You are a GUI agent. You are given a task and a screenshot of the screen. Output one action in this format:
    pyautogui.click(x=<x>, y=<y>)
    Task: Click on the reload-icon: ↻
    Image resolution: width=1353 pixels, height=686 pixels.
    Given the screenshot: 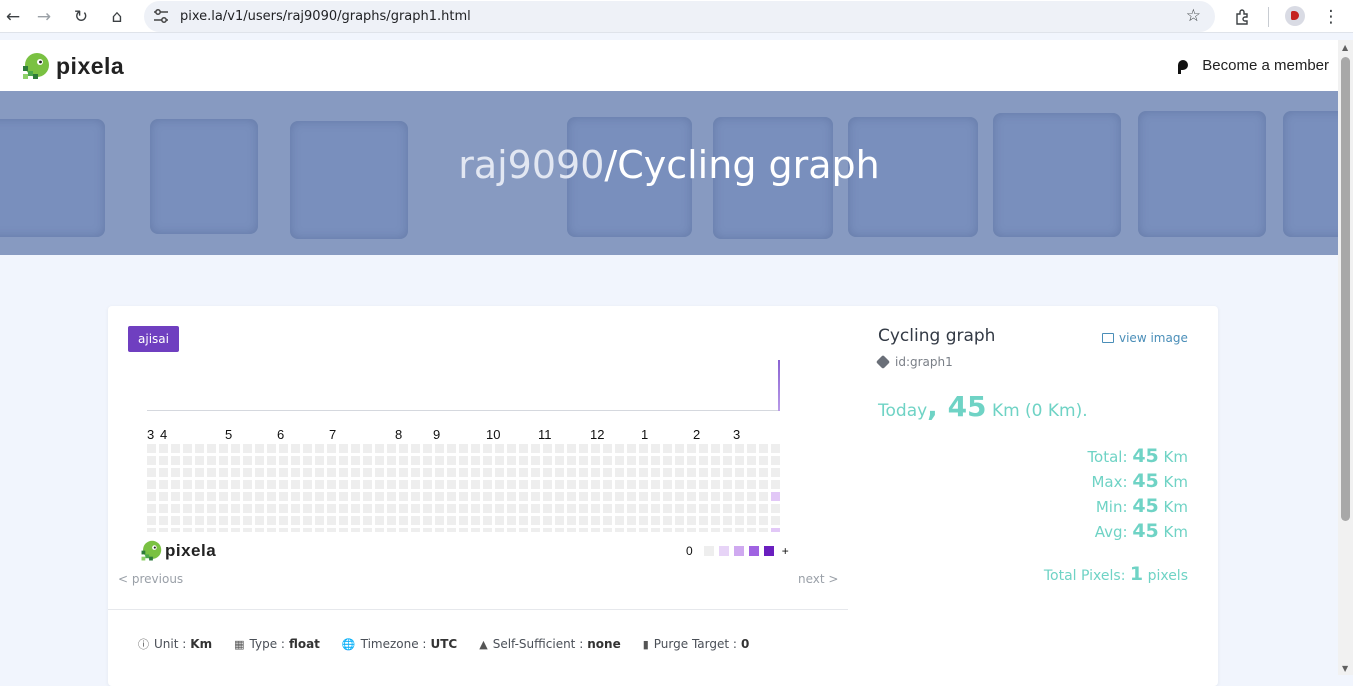 What is the action you would take?
    pyautogui.click(x=81, y=17)
    